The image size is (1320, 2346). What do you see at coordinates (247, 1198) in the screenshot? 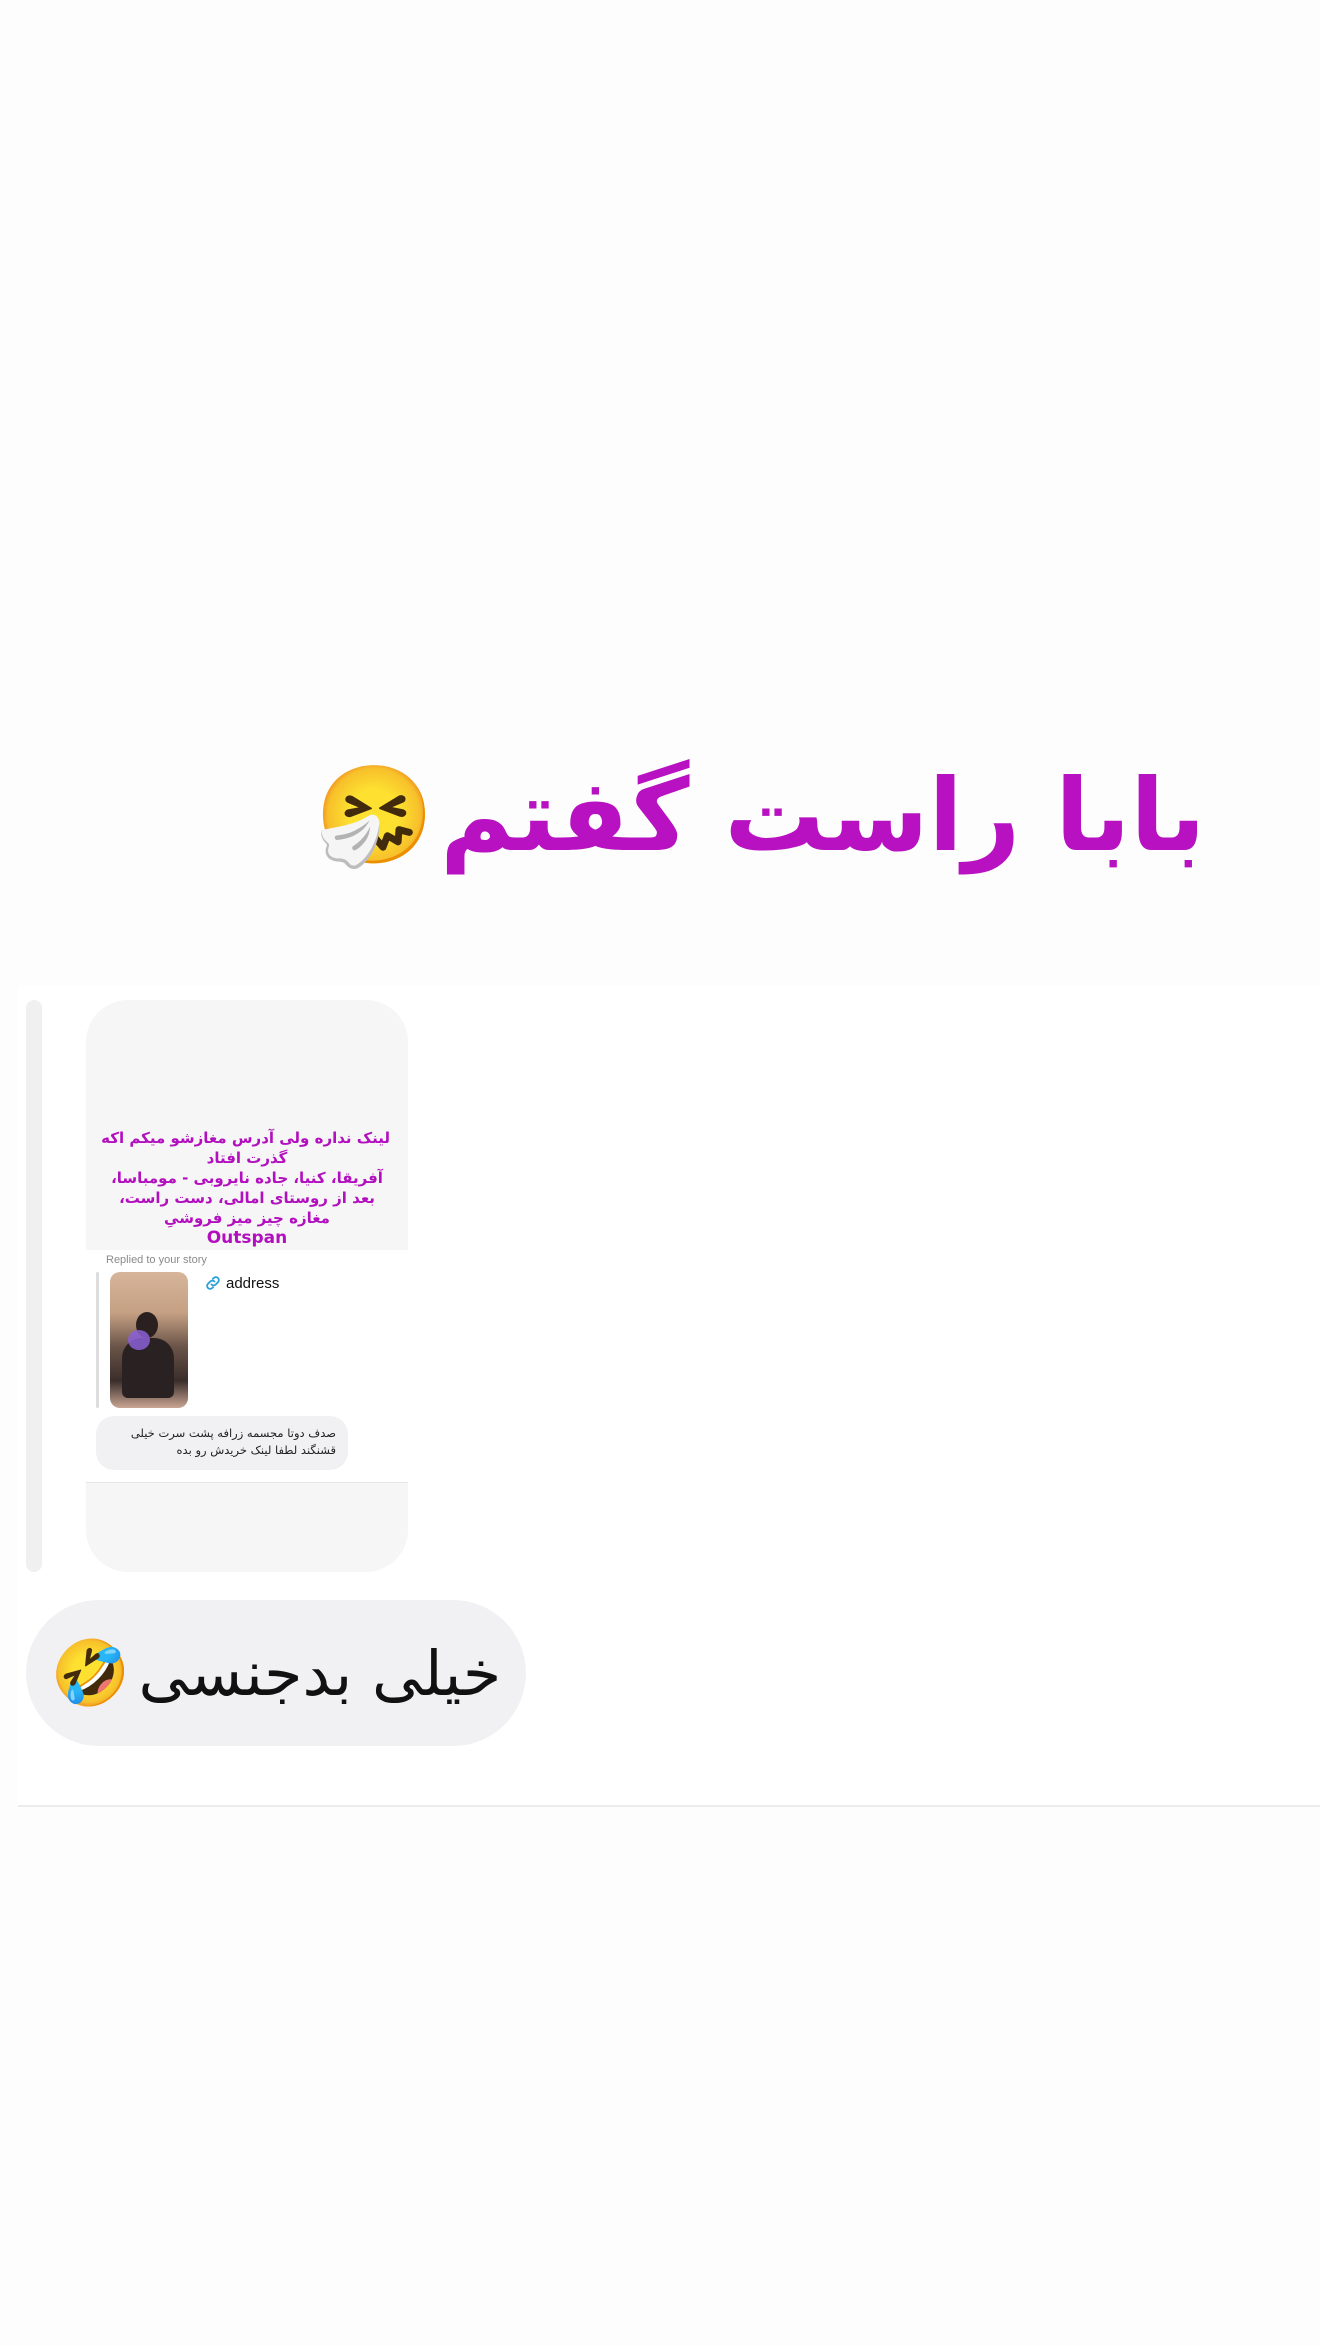
I see `story-caption-line: بعد از روستای امالی، دست راست،` at bounding box center [247, 1198].